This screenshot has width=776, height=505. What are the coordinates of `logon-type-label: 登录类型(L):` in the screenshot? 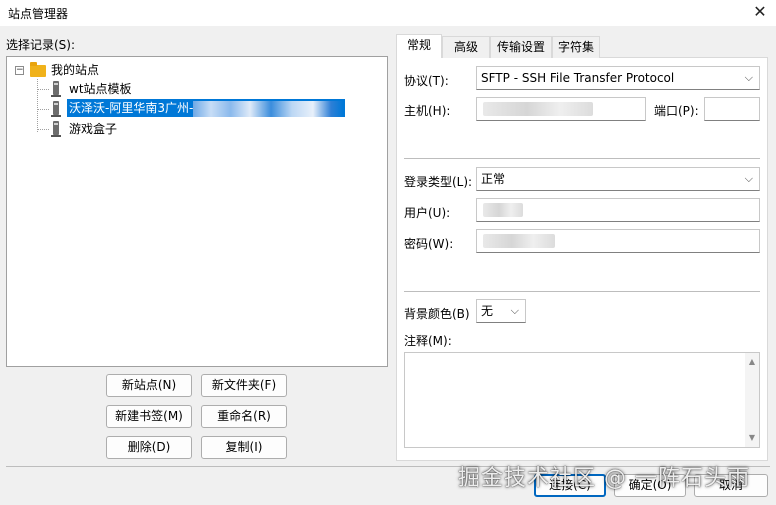 It's located at (438, 182).